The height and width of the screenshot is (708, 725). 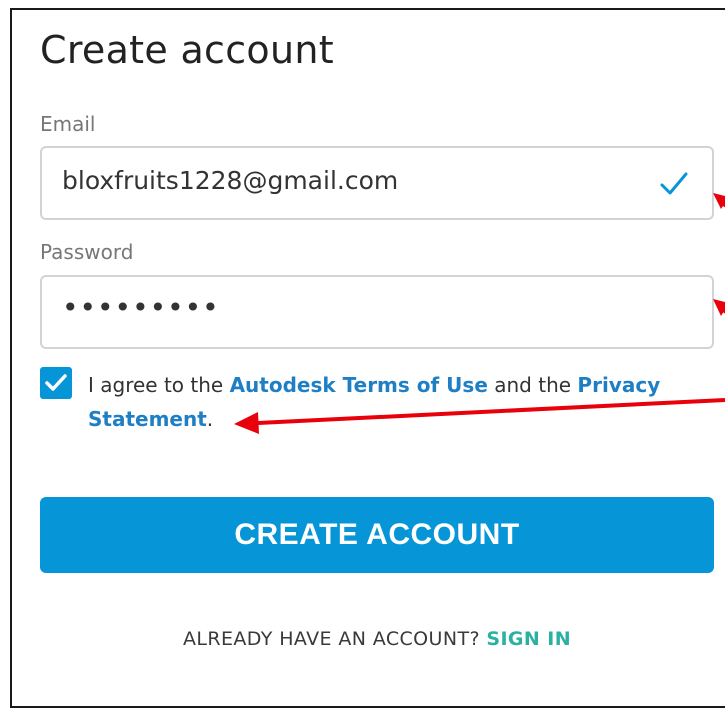 What do you see at coordinates (210, 419) in the screenshot?
I see `agree-suffix: .` at bounding box center [210, 419].